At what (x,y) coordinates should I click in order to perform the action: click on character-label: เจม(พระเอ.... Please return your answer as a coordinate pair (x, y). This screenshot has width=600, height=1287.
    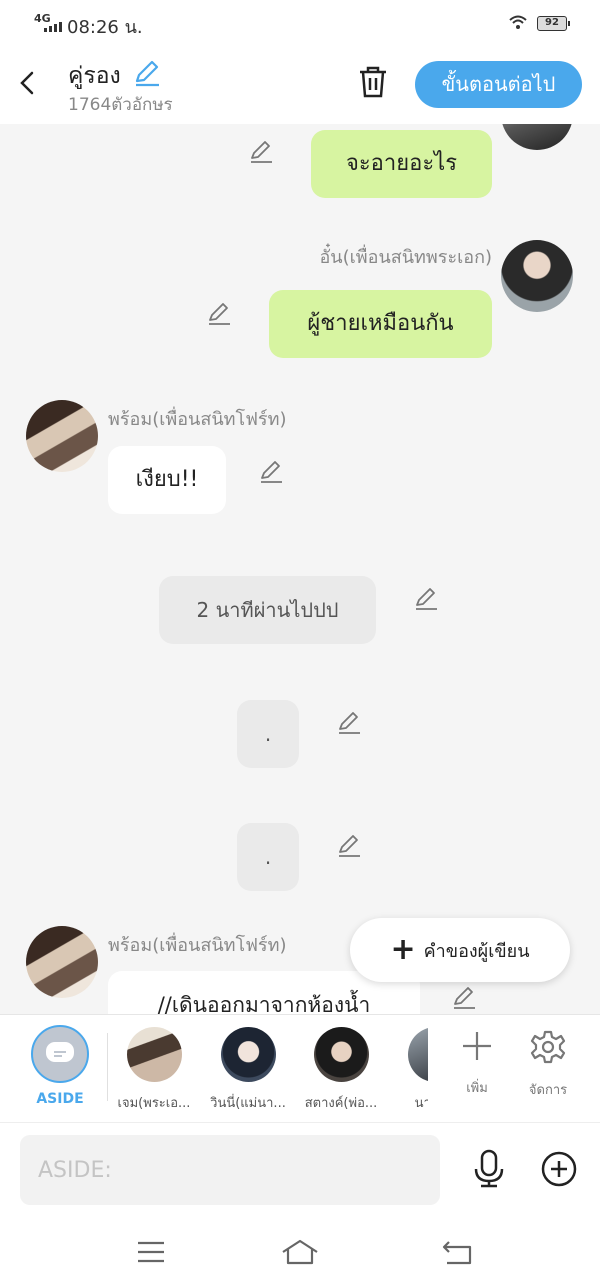
    Looking at the image, I should click on (154, 1103).